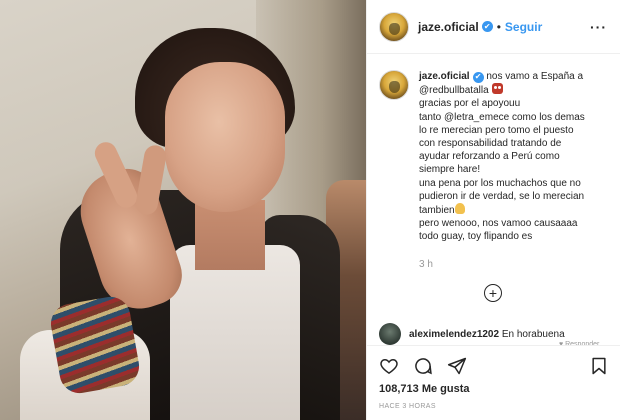  Describe the element at coordinates (394, 85) in the screenshot. I see `caption-avatar` at that location.